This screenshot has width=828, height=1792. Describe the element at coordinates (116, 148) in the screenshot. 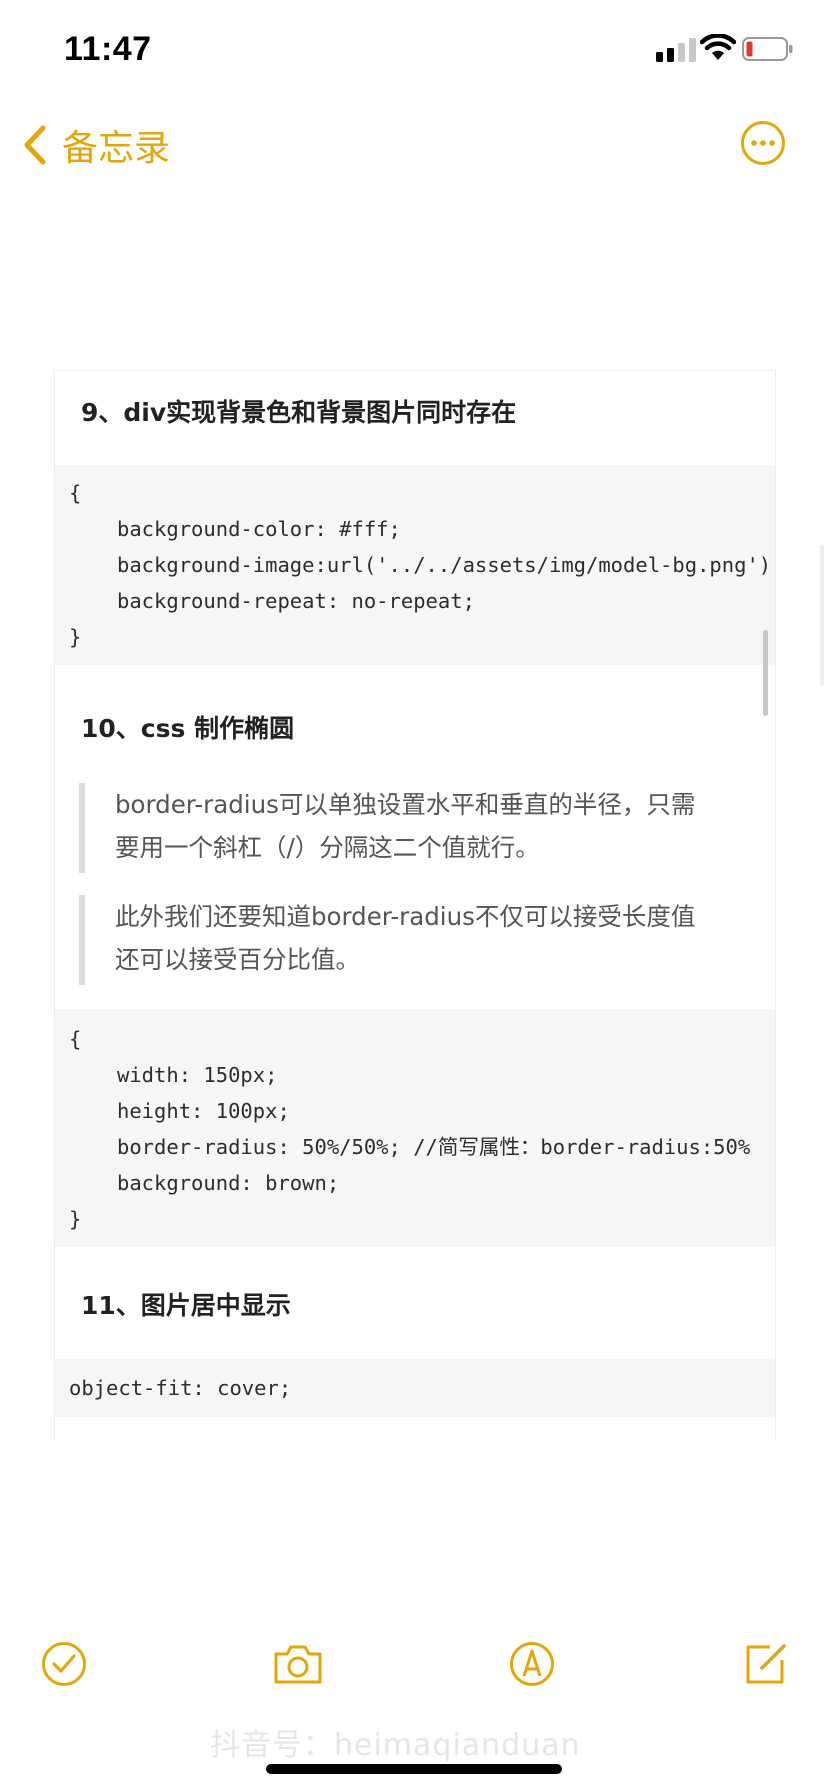

I see `back-label: 备忘录` at that location.